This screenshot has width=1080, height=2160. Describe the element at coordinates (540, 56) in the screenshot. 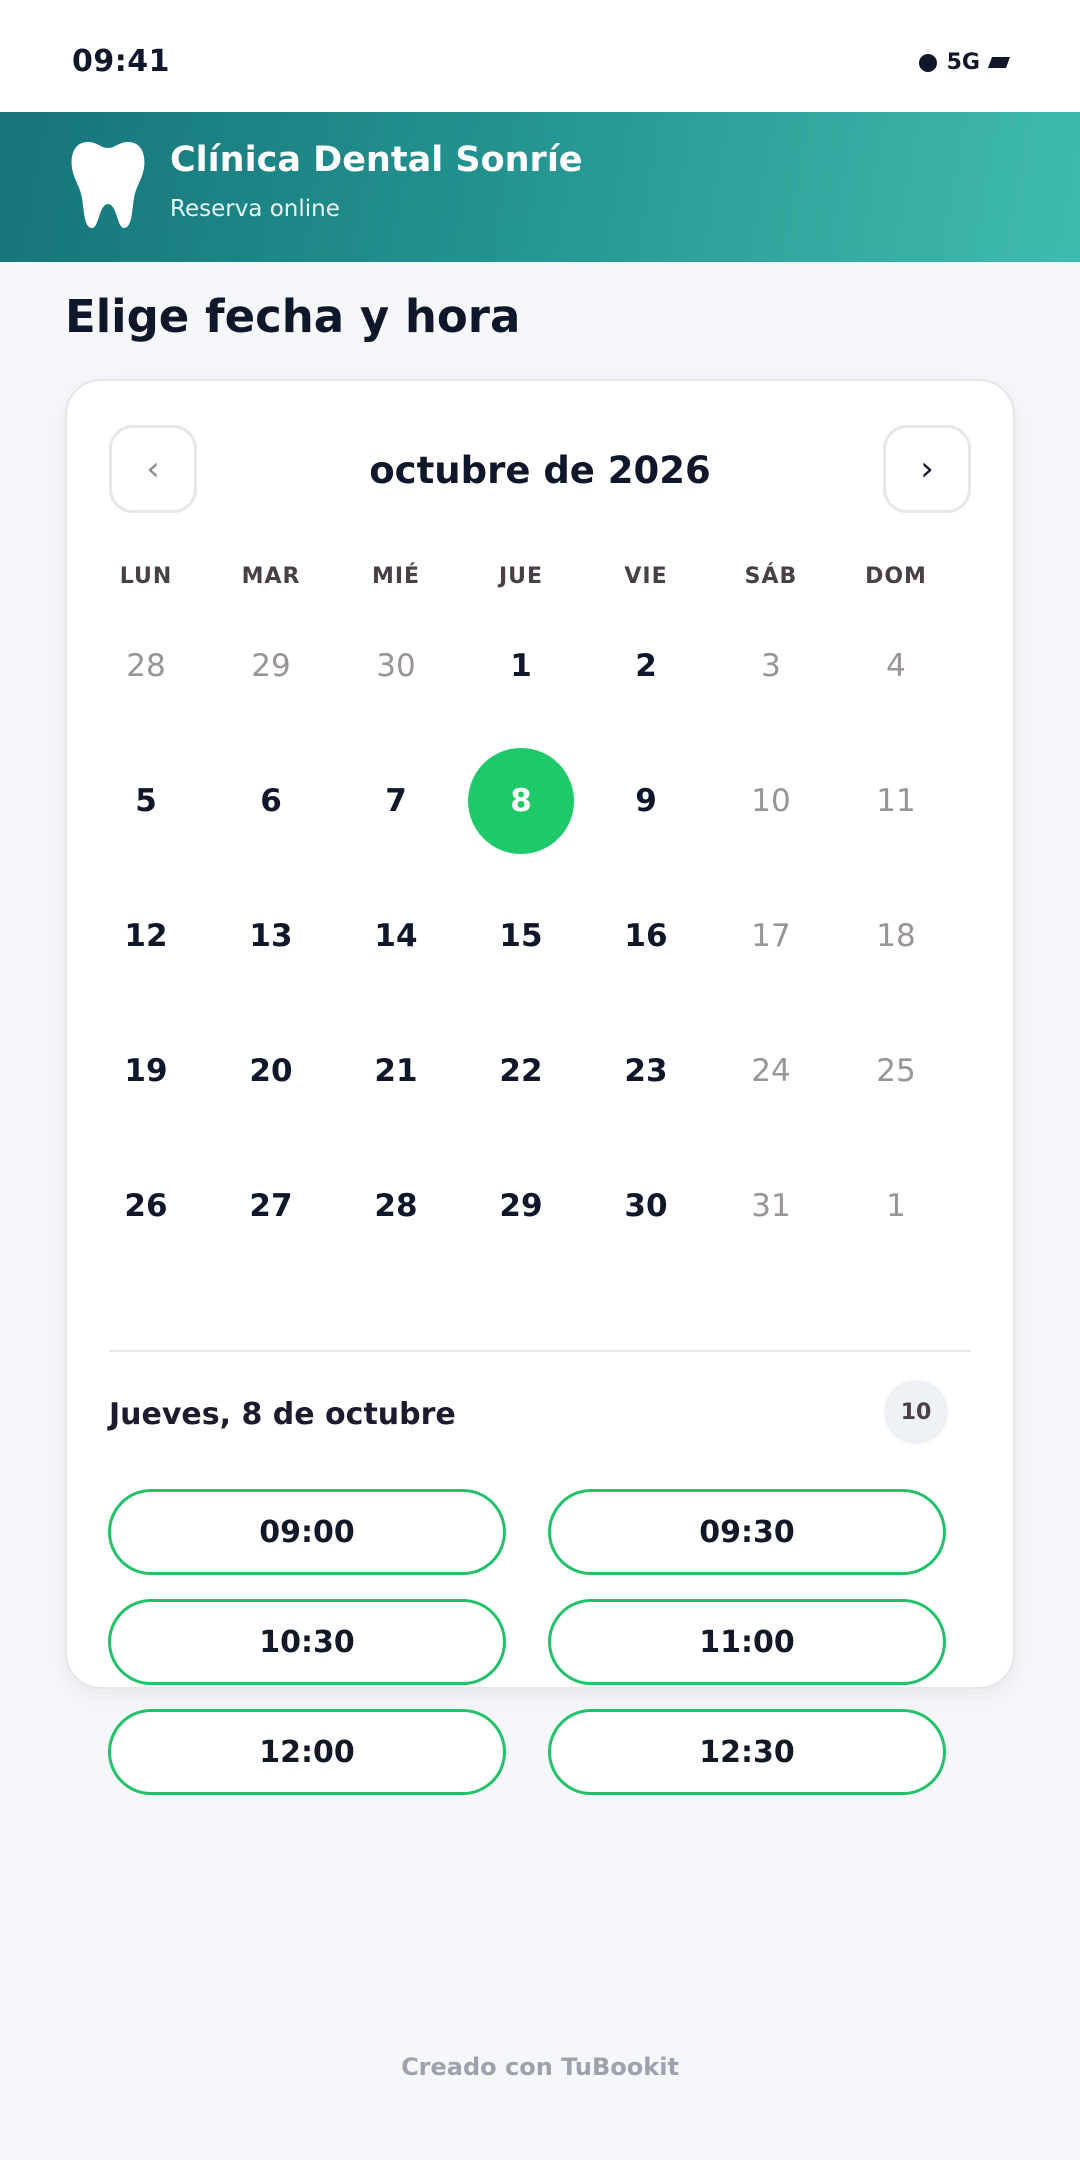

I see `status-bar: 09:41 5G` at that location.